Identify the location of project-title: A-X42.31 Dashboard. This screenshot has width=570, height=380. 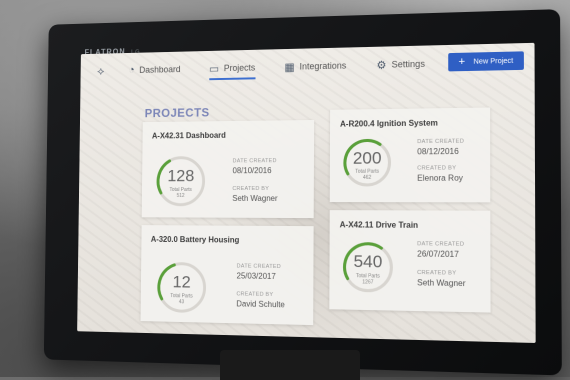
(188, 135).